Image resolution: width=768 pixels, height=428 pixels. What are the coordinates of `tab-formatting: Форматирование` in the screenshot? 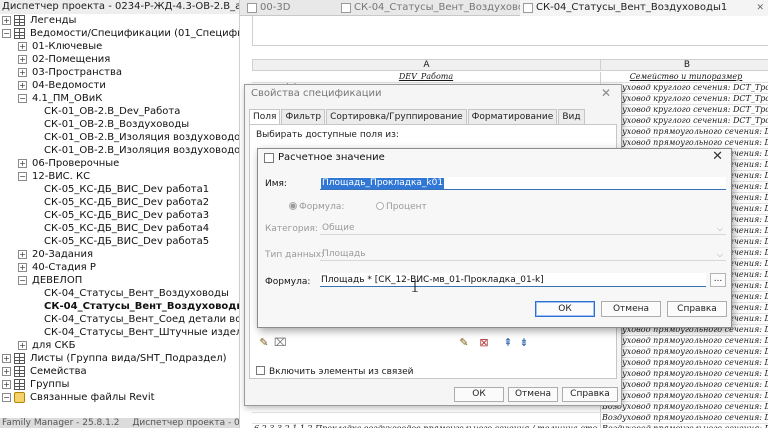 It's located at (512, 116).